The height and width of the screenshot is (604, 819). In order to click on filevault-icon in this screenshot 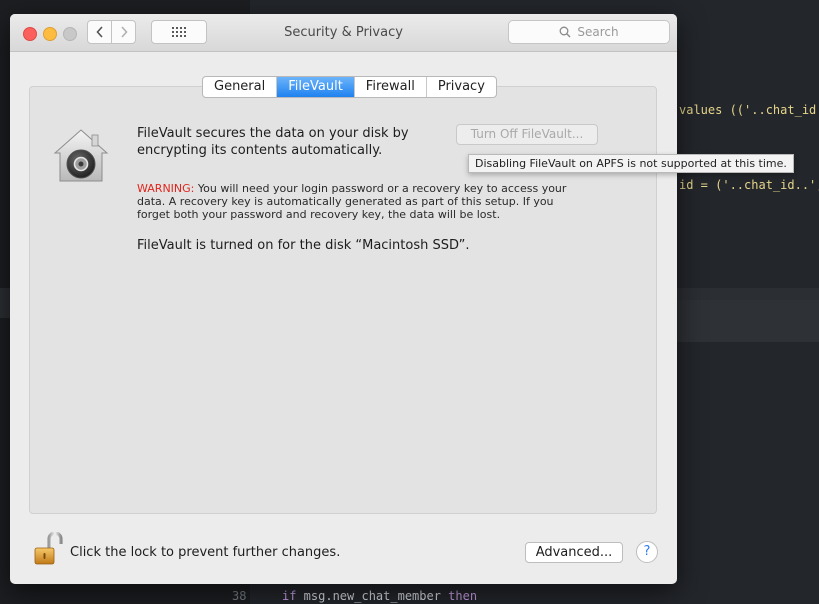, I will do `click(81, 158)`.